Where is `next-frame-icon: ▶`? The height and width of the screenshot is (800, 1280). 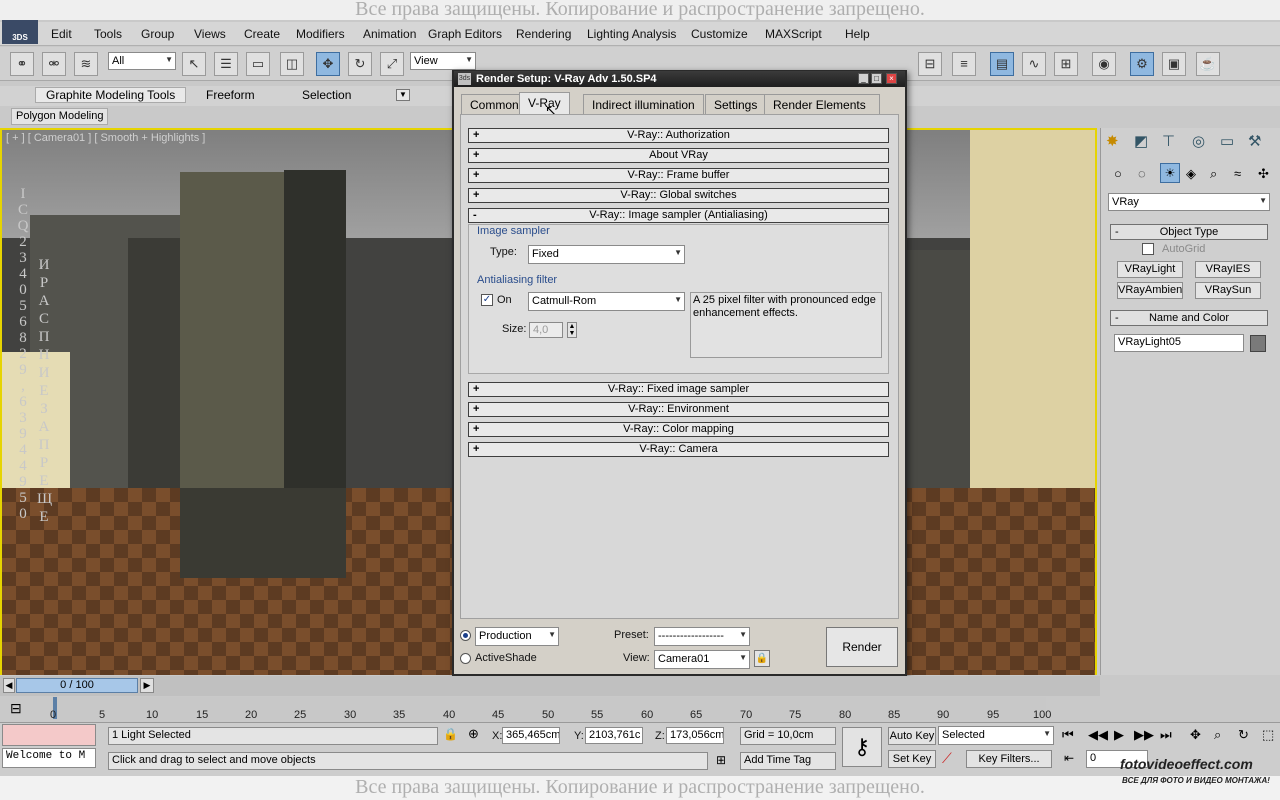 next-frame-icon: ▶ is located at coordinates (147, 685).